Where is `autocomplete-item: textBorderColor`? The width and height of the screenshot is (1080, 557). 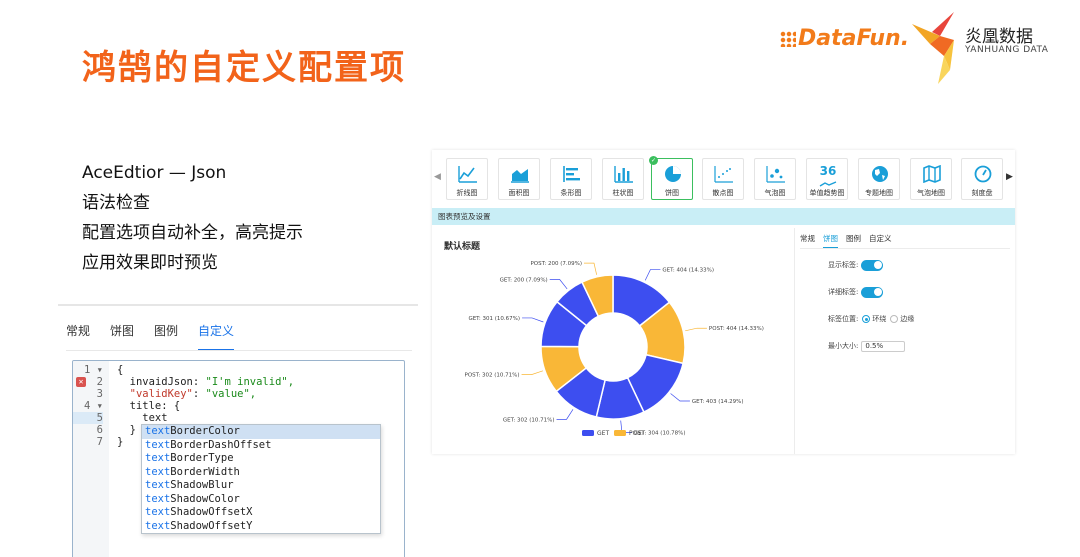 autocomplete-item: textBorderColor is located at coordinates (261, 432).